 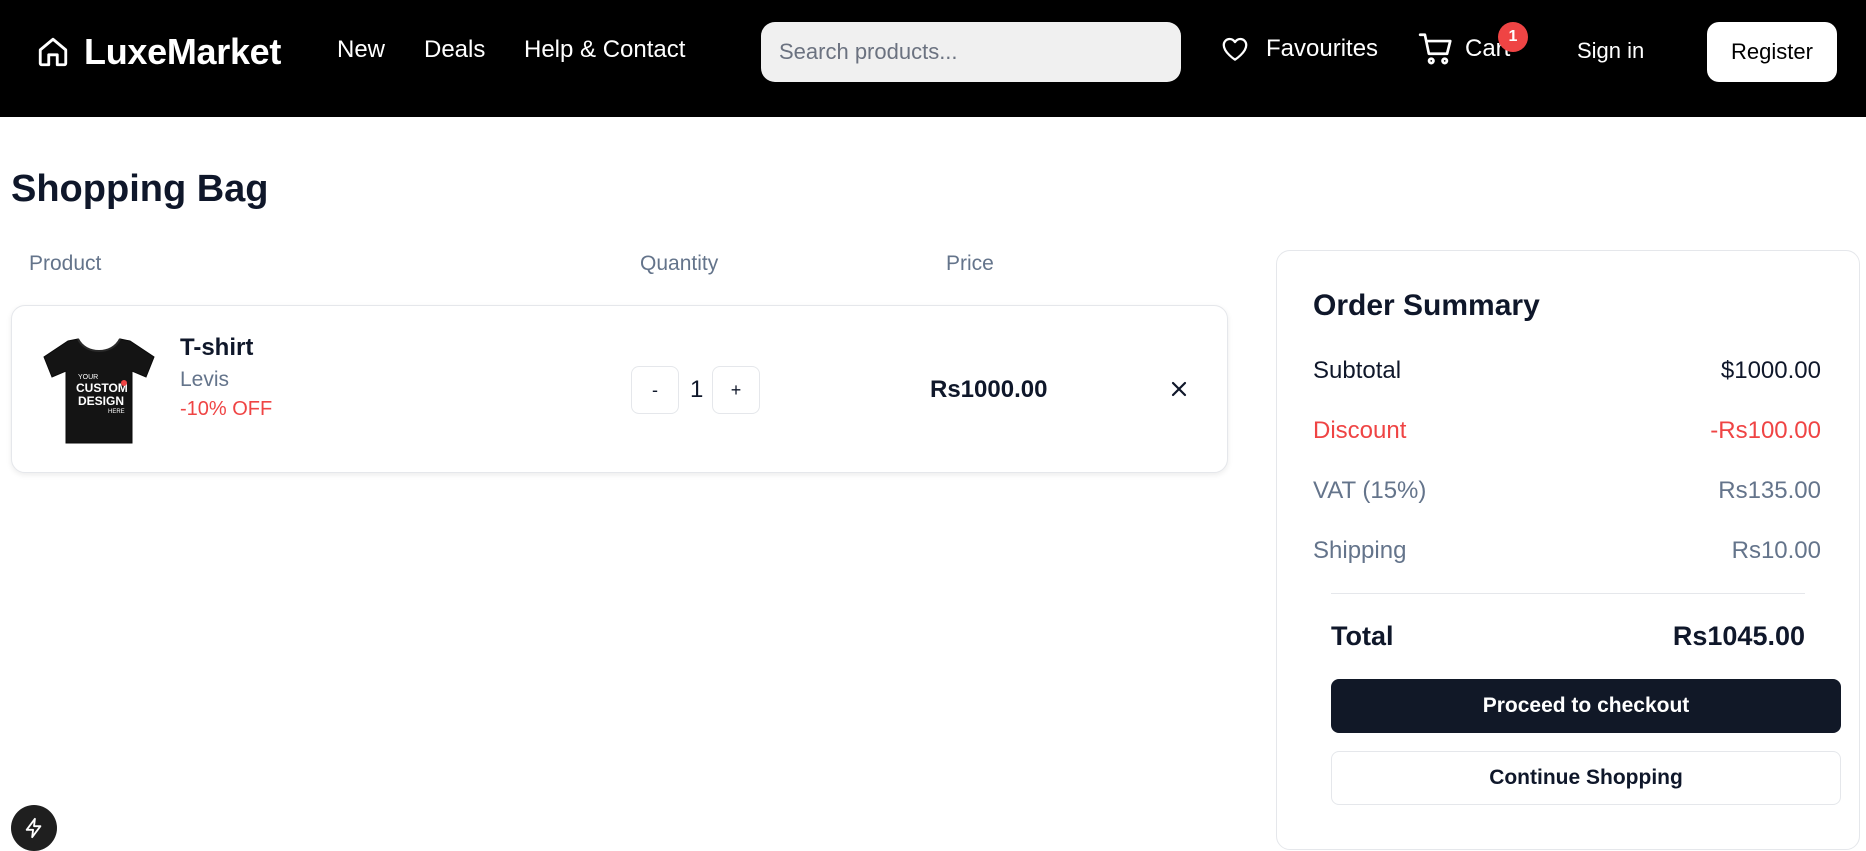 What do you see at coordinates (1360, 550) in the screenshot?
I see `shipping-label: Shipping` at bounding box center [1360, 550].